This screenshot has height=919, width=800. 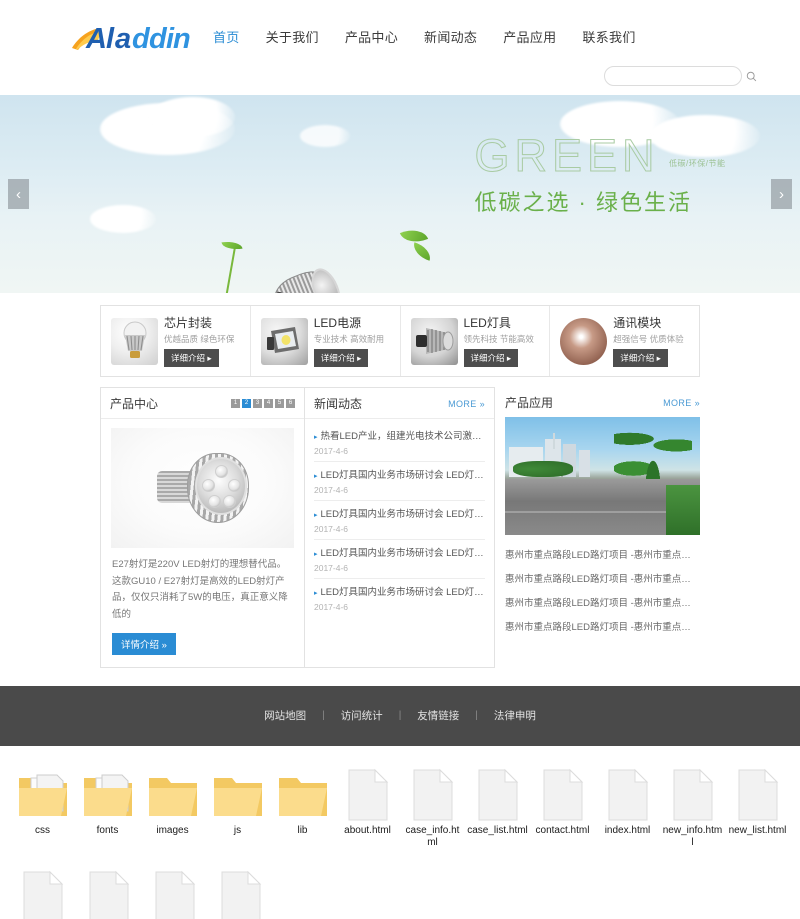 I want to click on feature-desc: 专业技术 高效耐用, so click(x=349, y=339).